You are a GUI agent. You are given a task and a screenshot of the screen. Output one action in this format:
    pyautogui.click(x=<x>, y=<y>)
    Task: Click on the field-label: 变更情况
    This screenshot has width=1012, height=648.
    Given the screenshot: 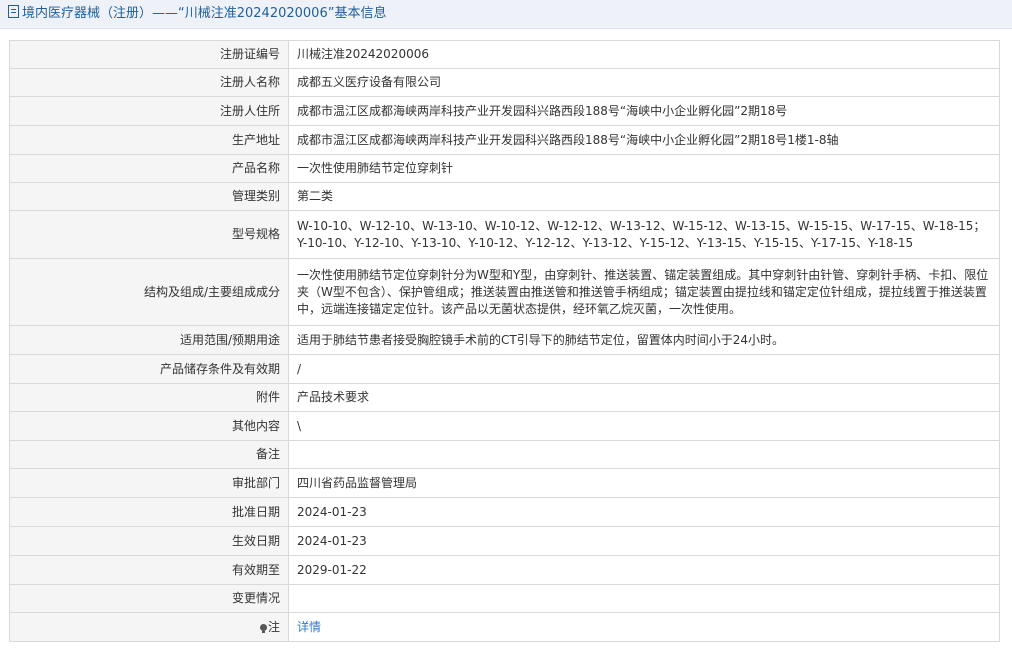 What is the action you would take?
    pyautogui.click(x=149, y=598)
    